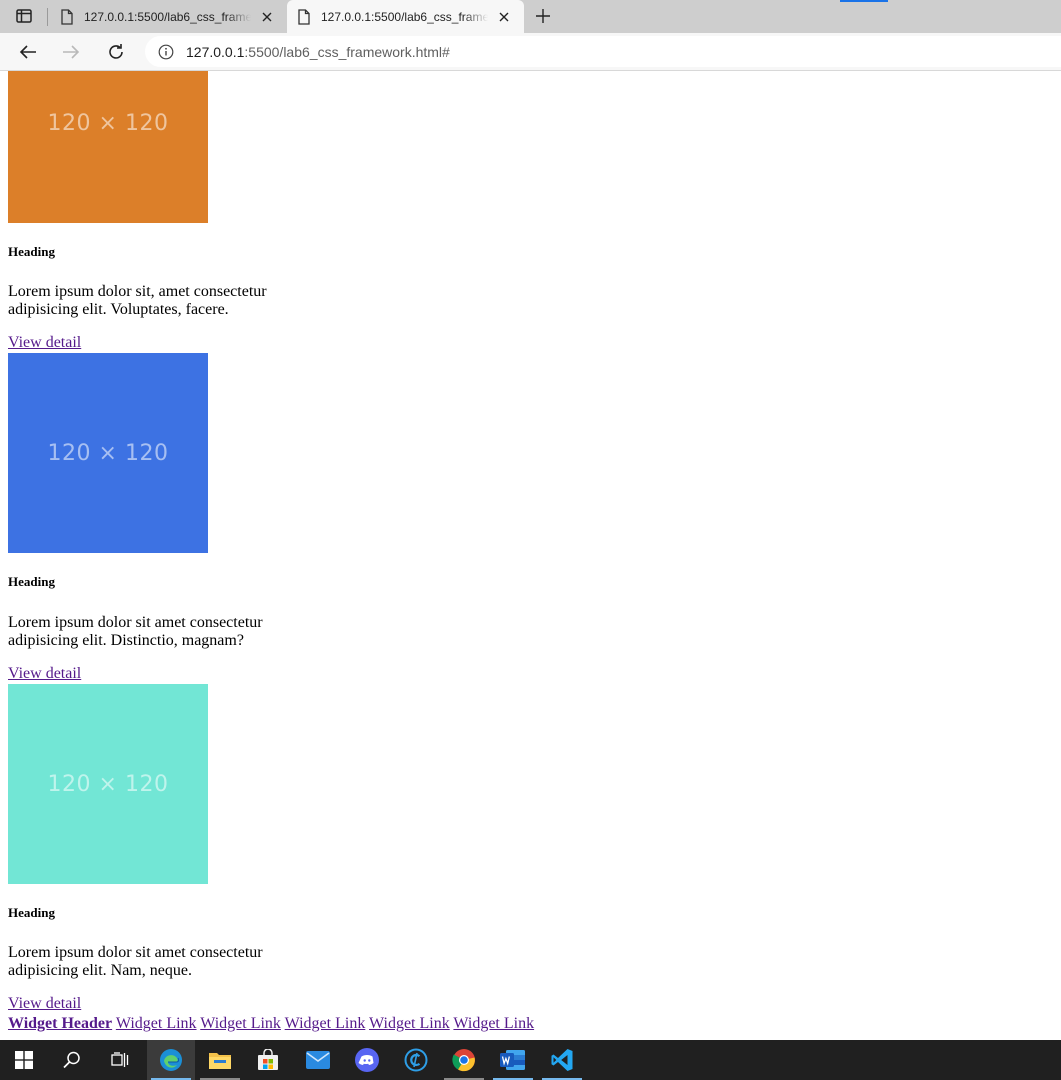 This screenshot has width=1061, height=1080. What do you see at coordinates (166, 52) in the screenshot?
I see `info-icon` at bounding box center [166, 52].